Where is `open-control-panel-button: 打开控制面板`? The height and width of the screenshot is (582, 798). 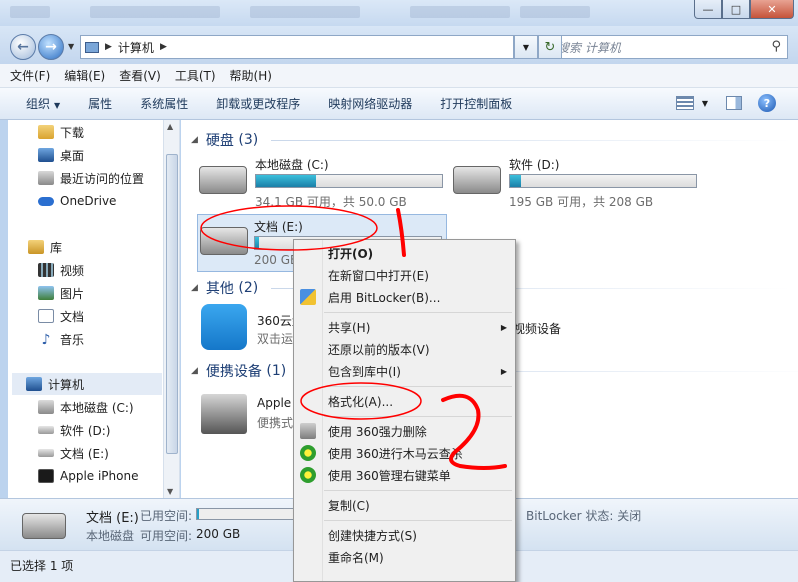
open-control-panel-button: 打开控制面板 is located at coordinates (476, 103).